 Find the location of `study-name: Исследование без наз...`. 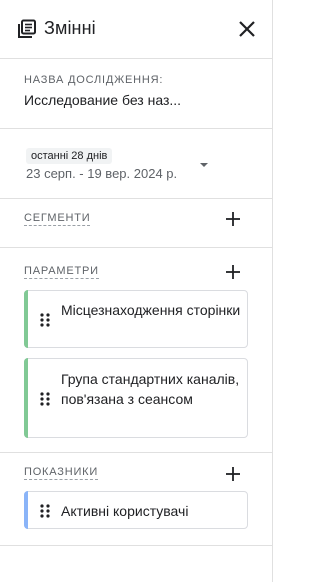

study-name: Исследование без наз... is located at coordinates (102, 100).